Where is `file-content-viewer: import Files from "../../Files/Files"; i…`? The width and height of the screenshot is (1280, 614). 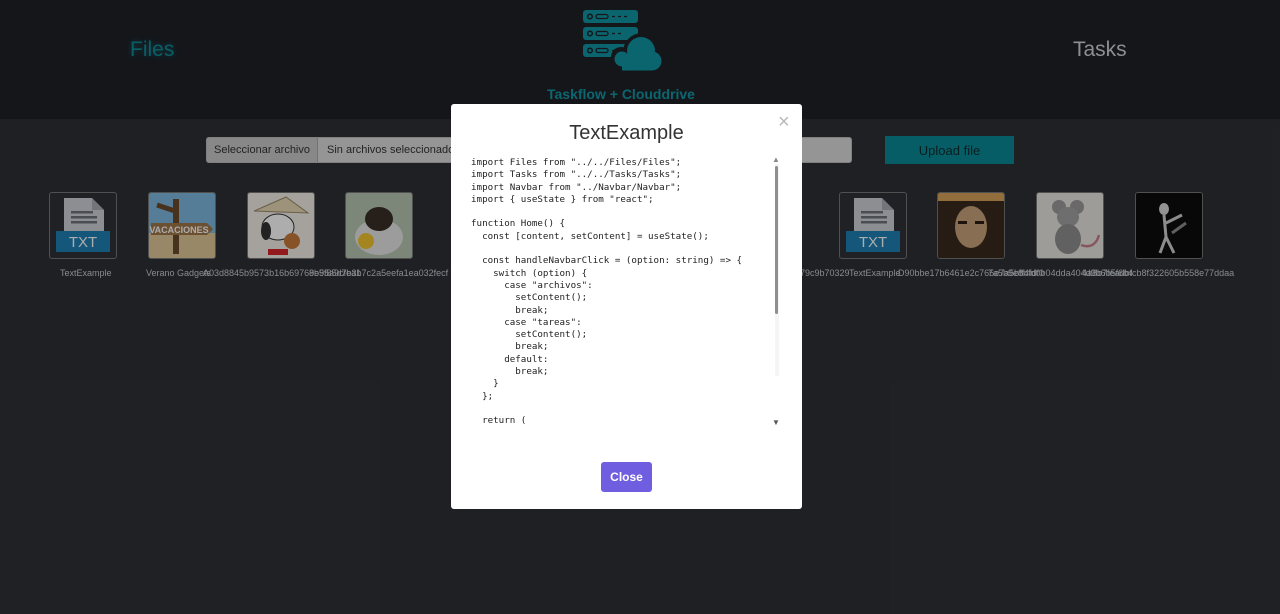 file-content-viewer: import Files from "../../Files/Files"; i… is located at coordinates (627, 294).